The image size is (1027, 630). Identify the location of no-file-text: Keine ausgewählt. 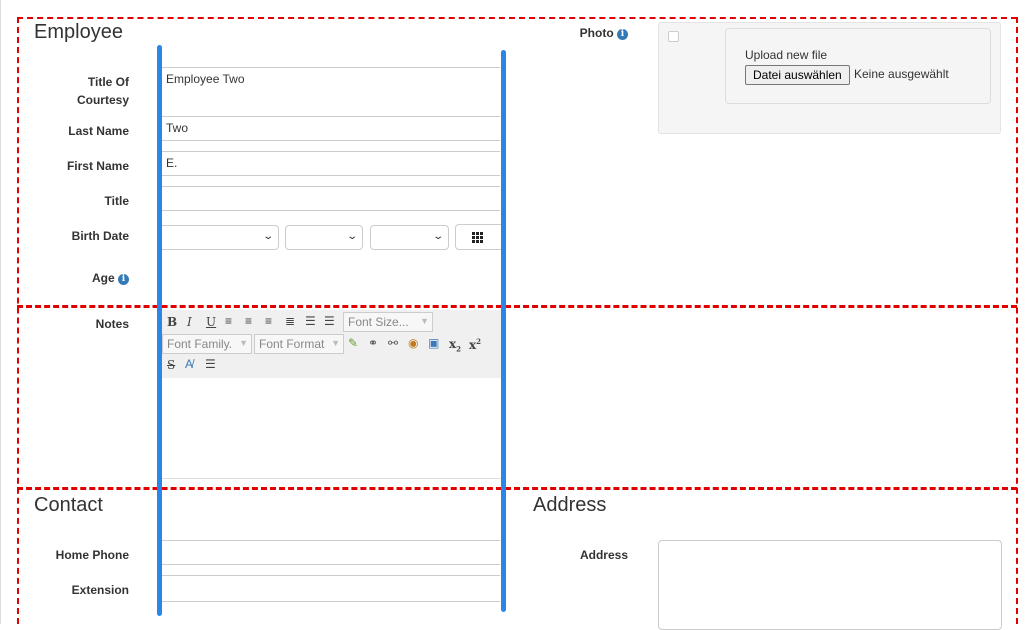
(901, 74).